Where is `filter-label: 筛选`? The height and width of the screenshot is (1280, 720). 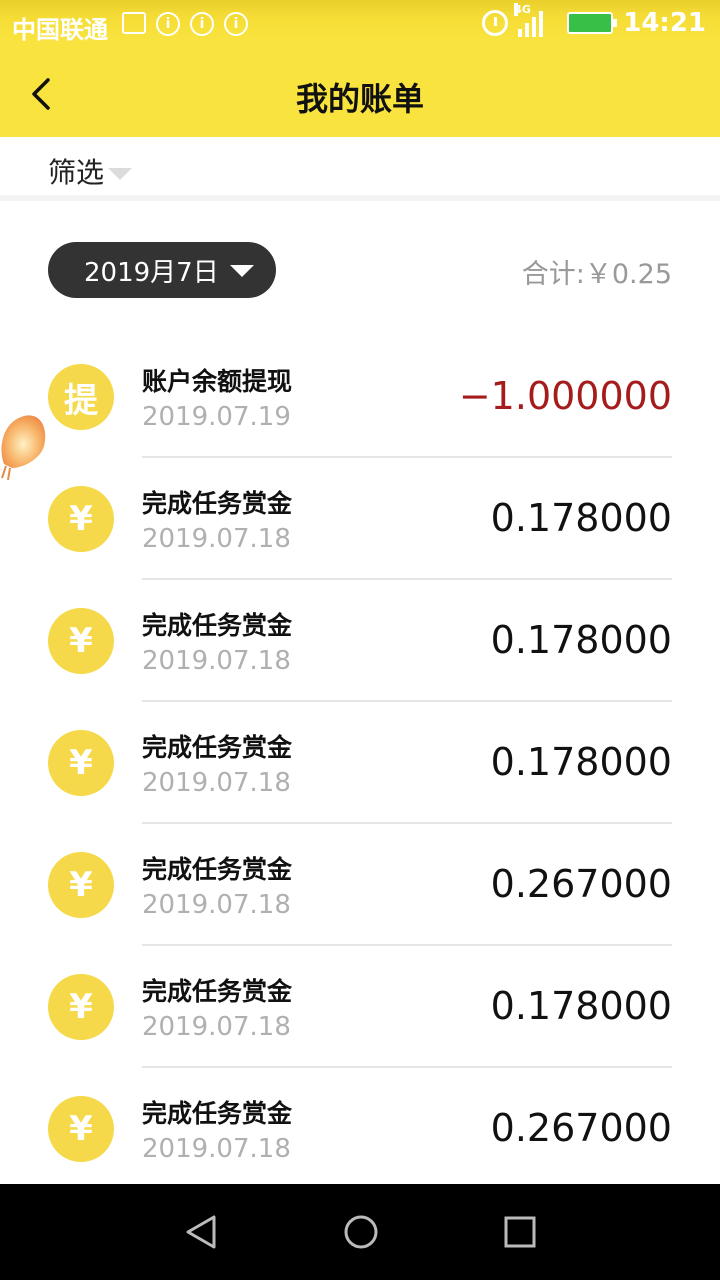
filter-label: 筛选 is located at coordinates (76, 172).